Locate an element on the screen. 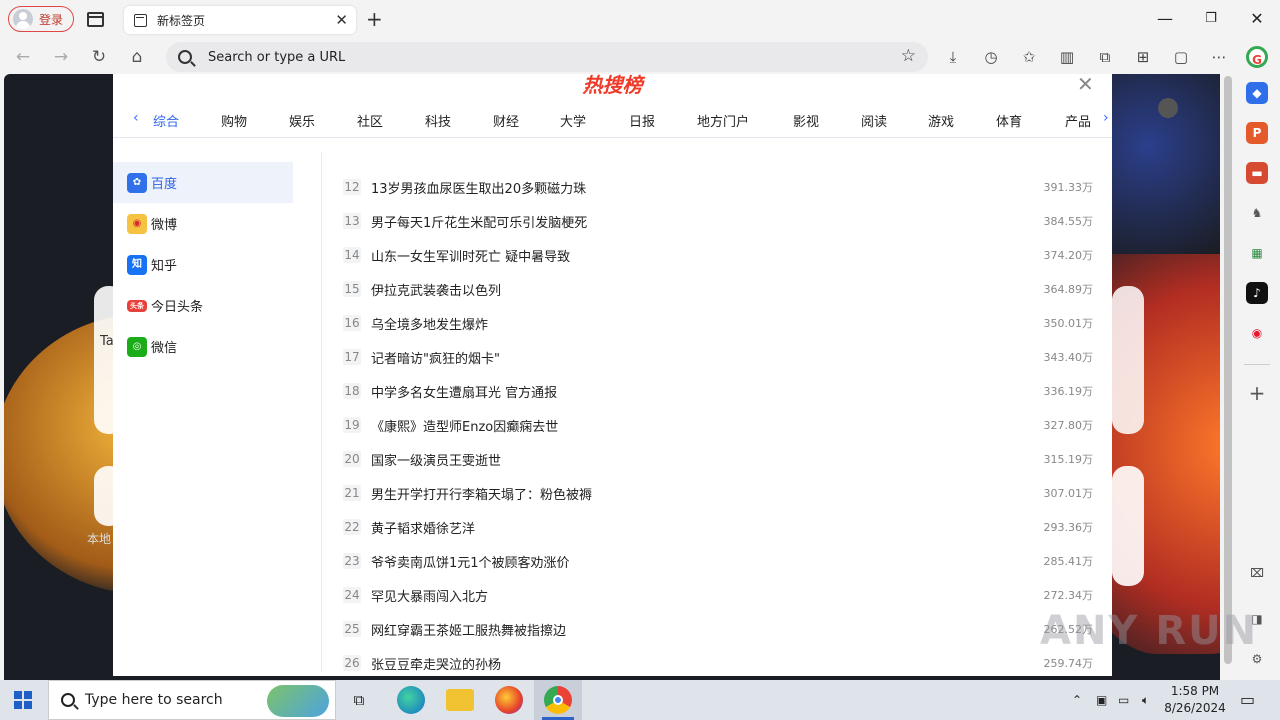 This screenshot has height=720, width=1280. toolbox-icon: ▬ is located at coordinates (1257, 173).